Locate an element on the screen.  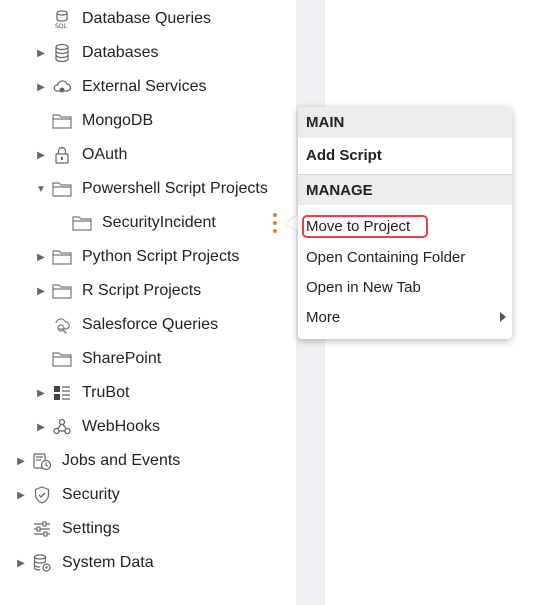
tree-item-salesforce-queries: Salesforce Queries is located at coordinates (148, 325).